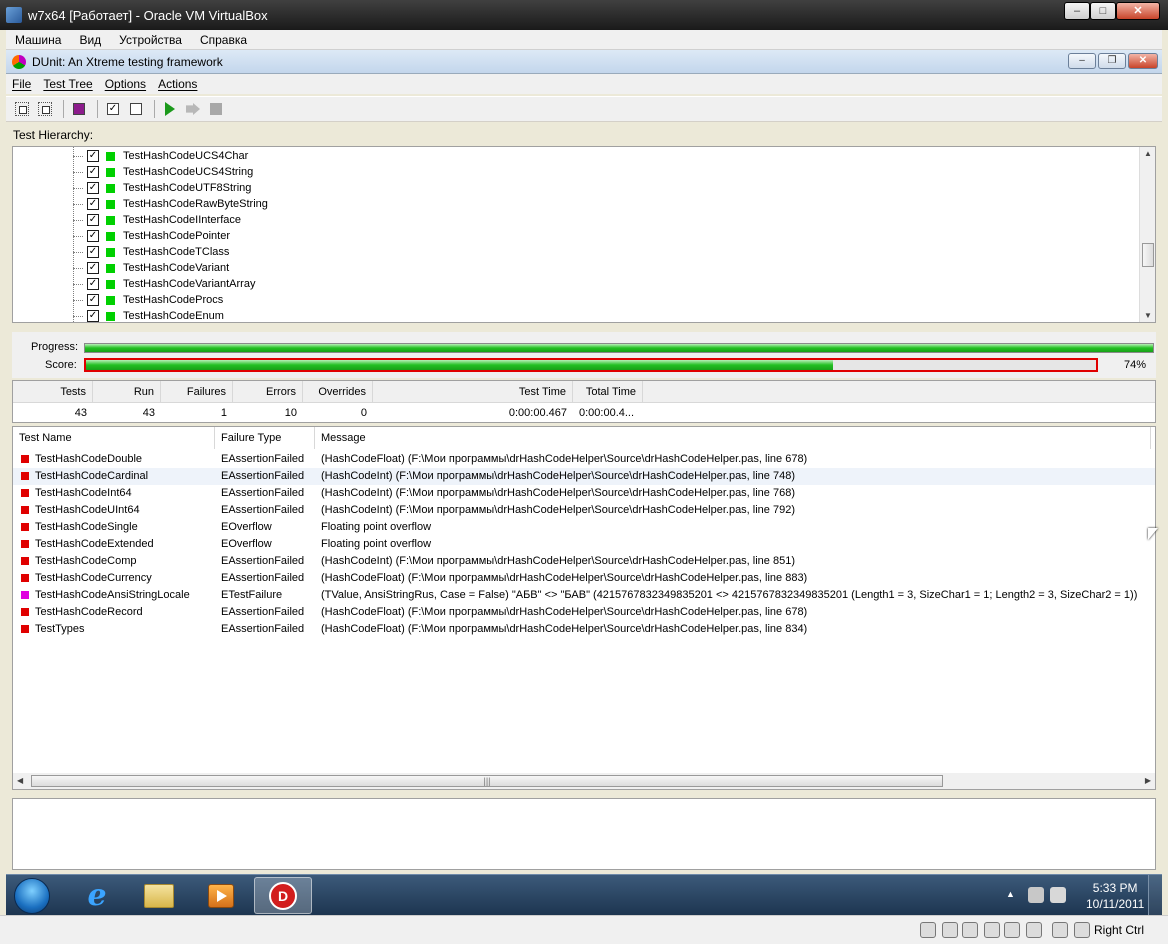 The width and height of the screenshot is (1168, 944). What do you see at coordinates (97, 895) in the screenshot?
I see `taskbar-internet-explorer: e` at bounding box center [97, 895].